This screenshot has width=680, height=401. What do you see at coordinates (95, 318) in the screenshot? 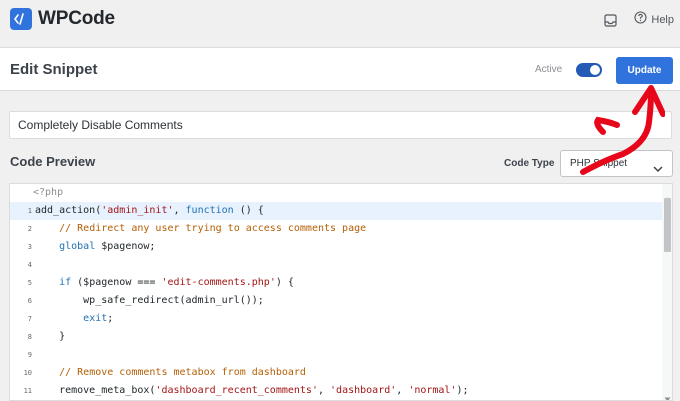
I see `code-token: exit` at bounding box center [95, 318].